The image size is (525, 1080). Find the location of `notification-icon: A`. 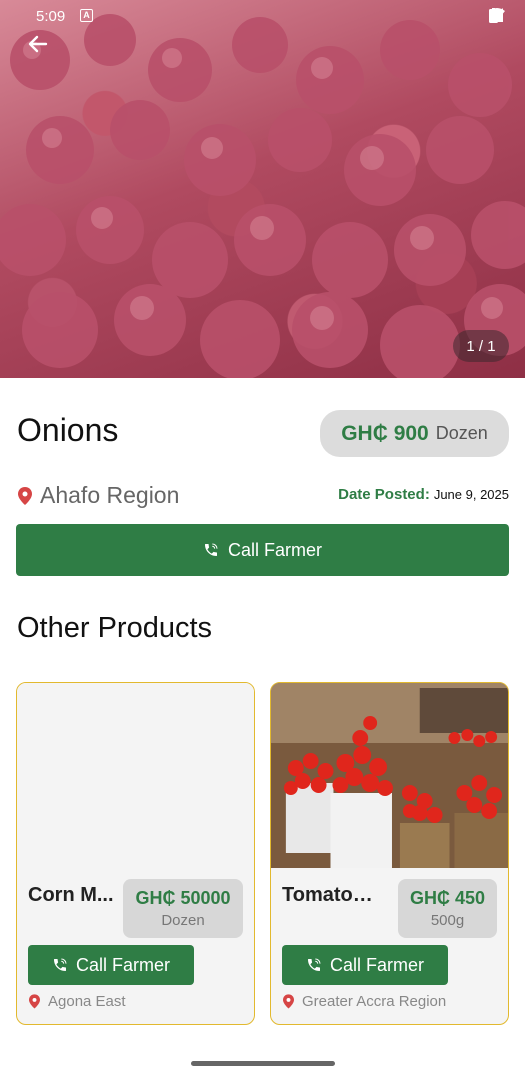

notification-icon: A is located at coordinates (86, 15).